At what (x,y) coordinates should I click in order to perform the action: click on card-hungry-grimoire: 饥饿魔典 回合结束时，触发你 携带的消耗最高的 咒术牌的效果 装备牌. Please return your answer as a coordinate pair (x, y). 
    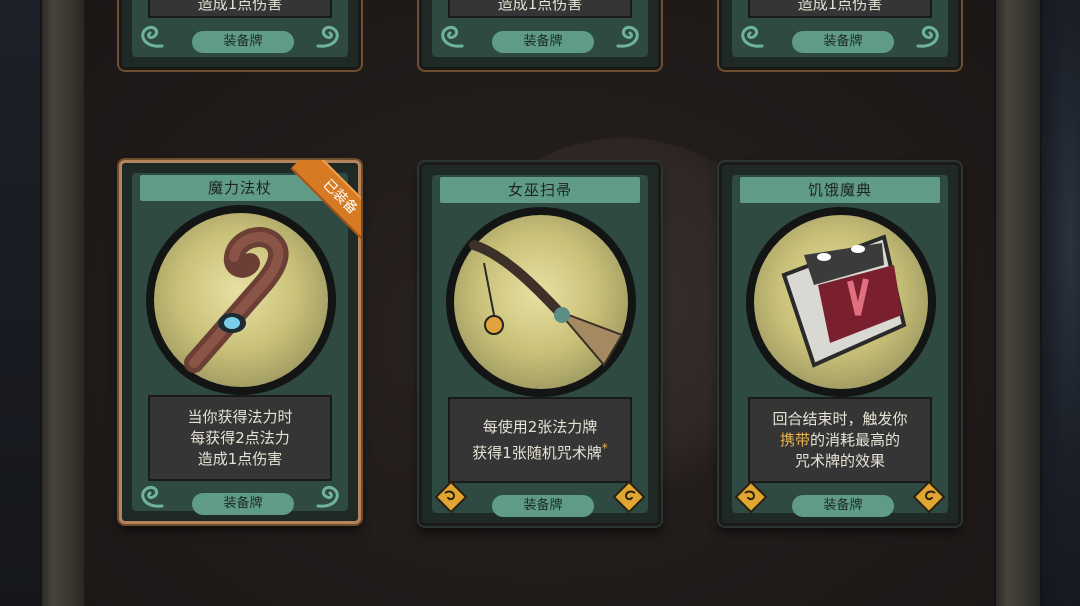
    Looking at the image, I should click on (840, 344).